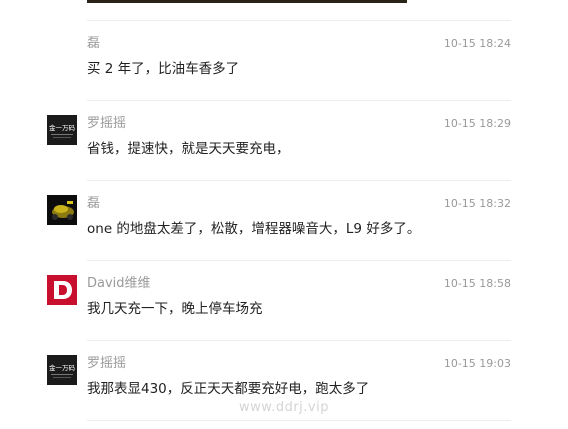 Image resolution: width=568 pixels, height=429 pixels. What do you see at coordinates (247, 1) in the screenshot?
I see `previous-post-image` at bounding box center [247, 1].